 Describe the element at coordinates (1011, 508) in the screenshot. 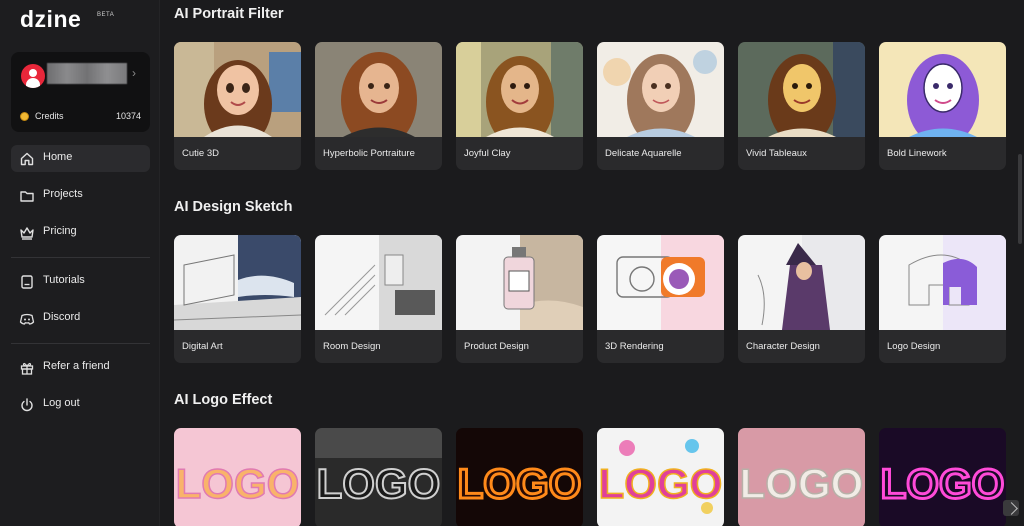

I see `expand-icon` at that location.